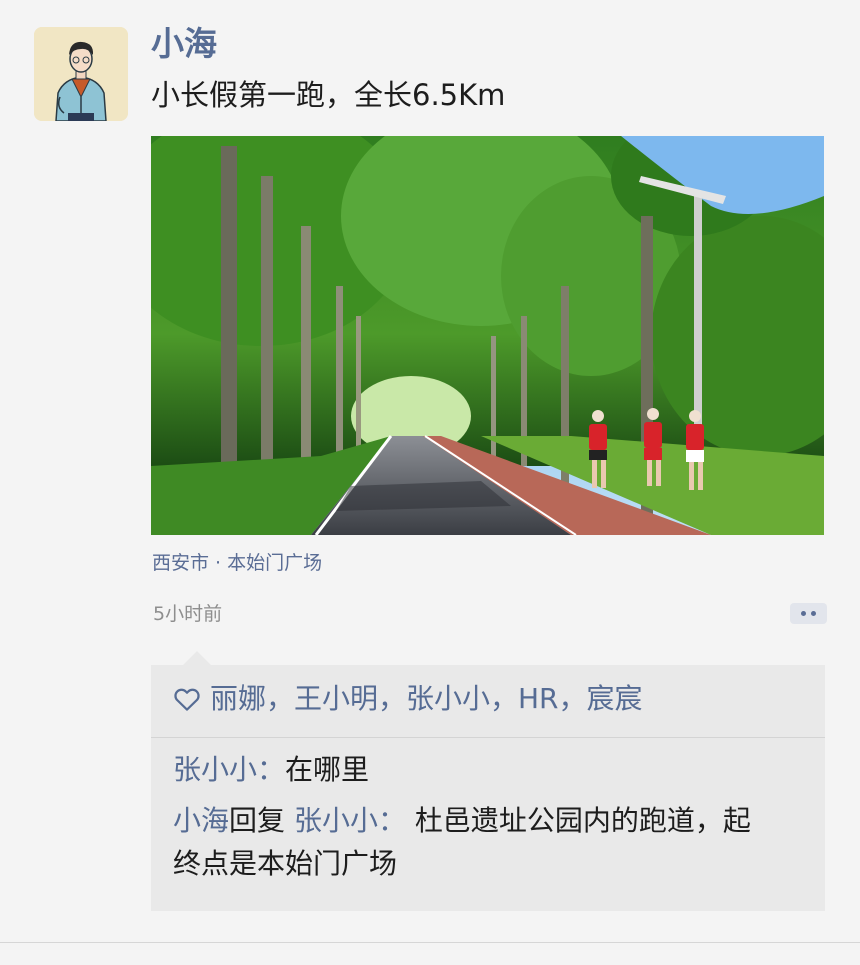 The width and height of the screenshot is (860, 965). I want to click on heart-icon, so click(187, 699).